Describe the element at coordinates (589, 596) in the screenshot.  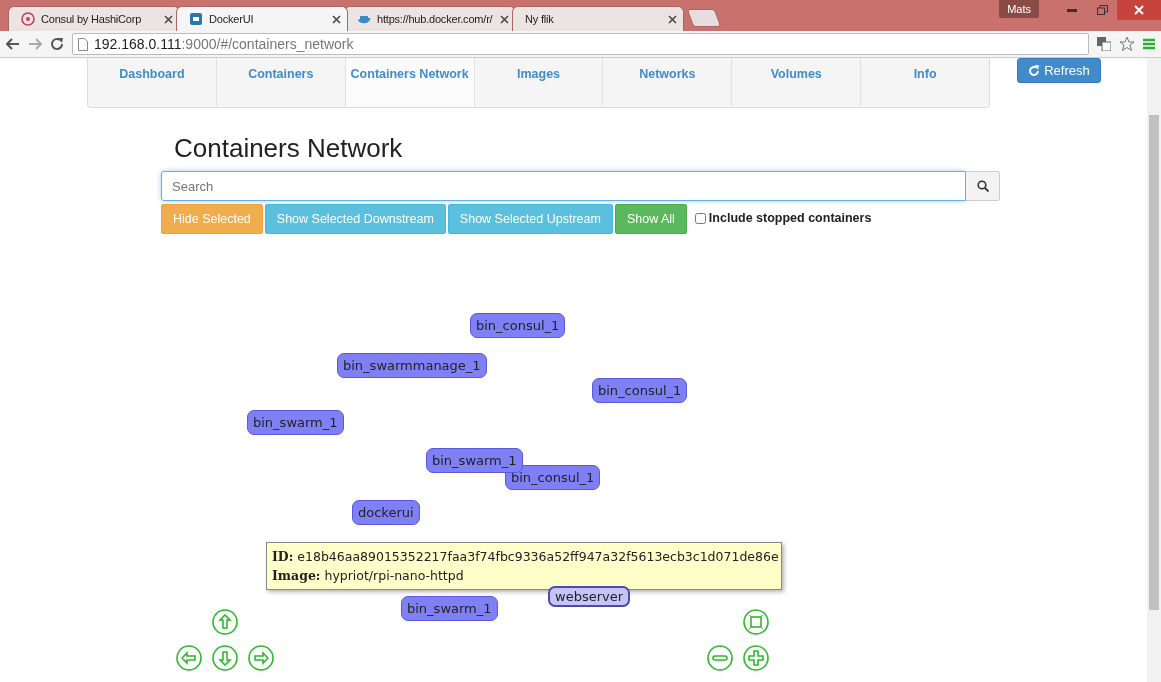
I see `container-node: webserver` at that location.